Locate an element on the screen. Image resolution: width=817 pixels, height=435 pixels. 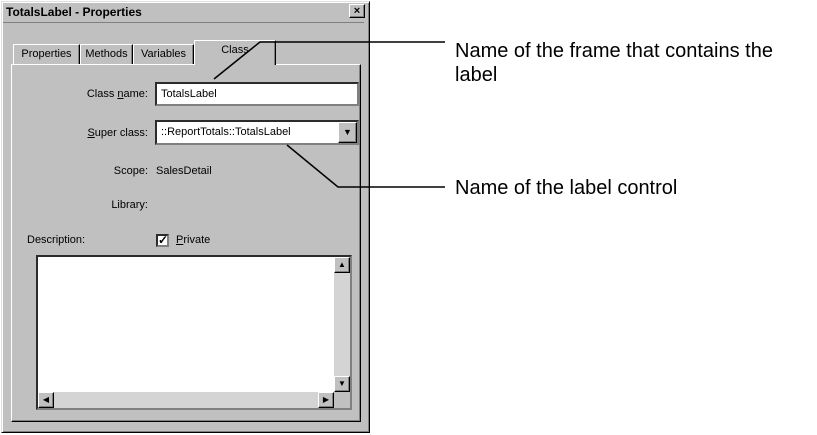
scrollbar-corner is located at coordinates (342, 400).